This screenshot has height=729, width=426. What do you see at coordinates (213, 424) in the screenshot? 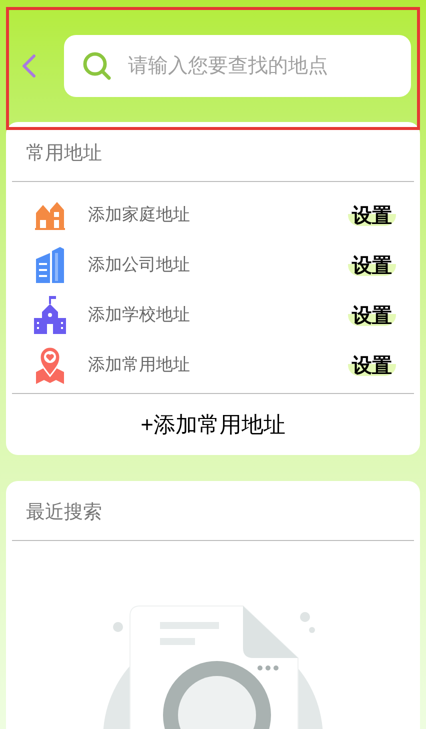
I see `add-address-button: +添加常用地址` at bounding box center [213, 424].